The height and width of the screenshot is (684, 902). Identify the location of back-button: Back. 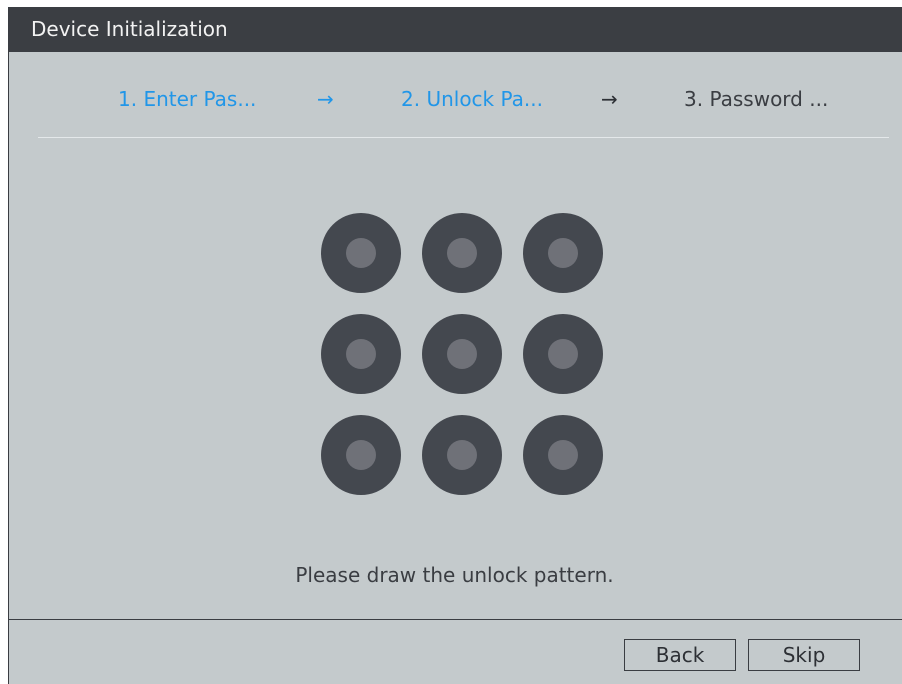
(680, 655).